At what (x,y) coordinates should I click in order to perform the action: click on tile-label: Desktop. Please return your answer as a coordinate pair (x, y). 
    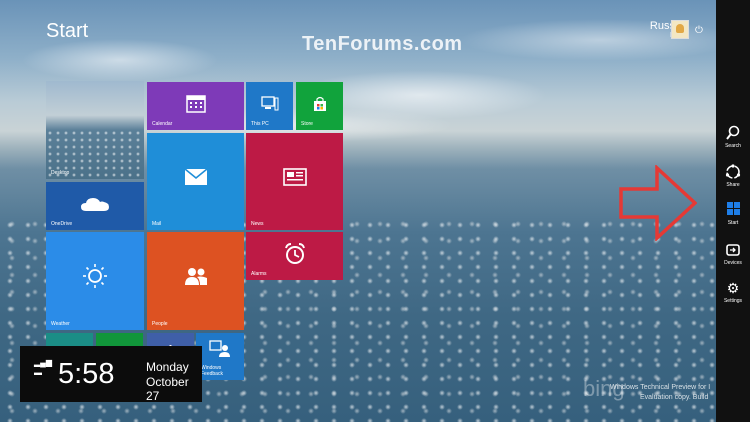
    Looking at the image, I should click on (60, 173).